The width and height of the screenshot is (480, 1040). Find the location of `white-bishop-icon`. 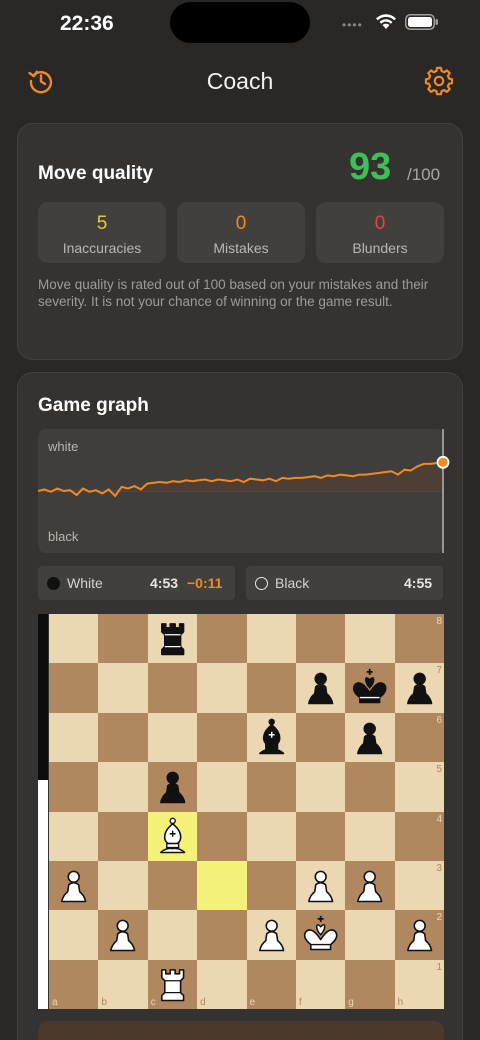

white-bishop-icon is located at coordinates (172, 836).